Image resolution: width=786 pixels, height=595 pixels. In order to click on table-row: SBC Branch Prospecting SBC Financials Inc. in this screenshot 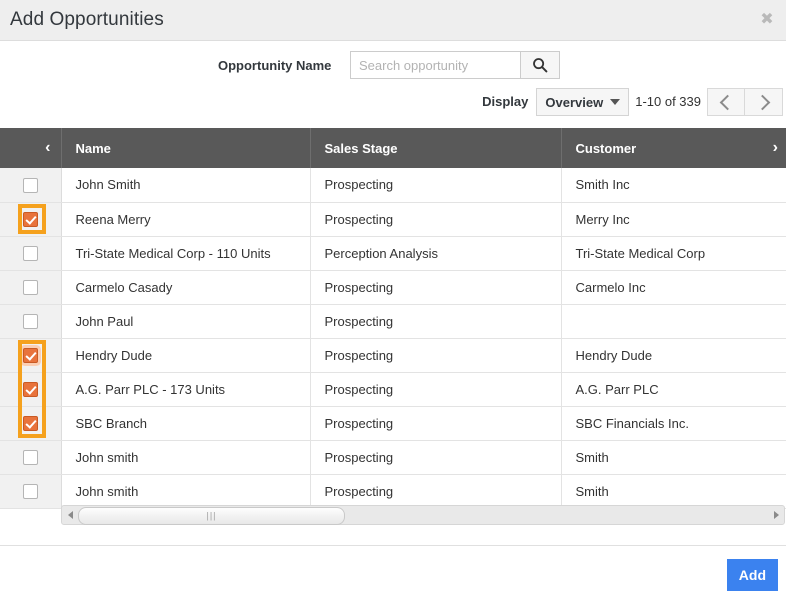, I will do `click(393, 423)`.